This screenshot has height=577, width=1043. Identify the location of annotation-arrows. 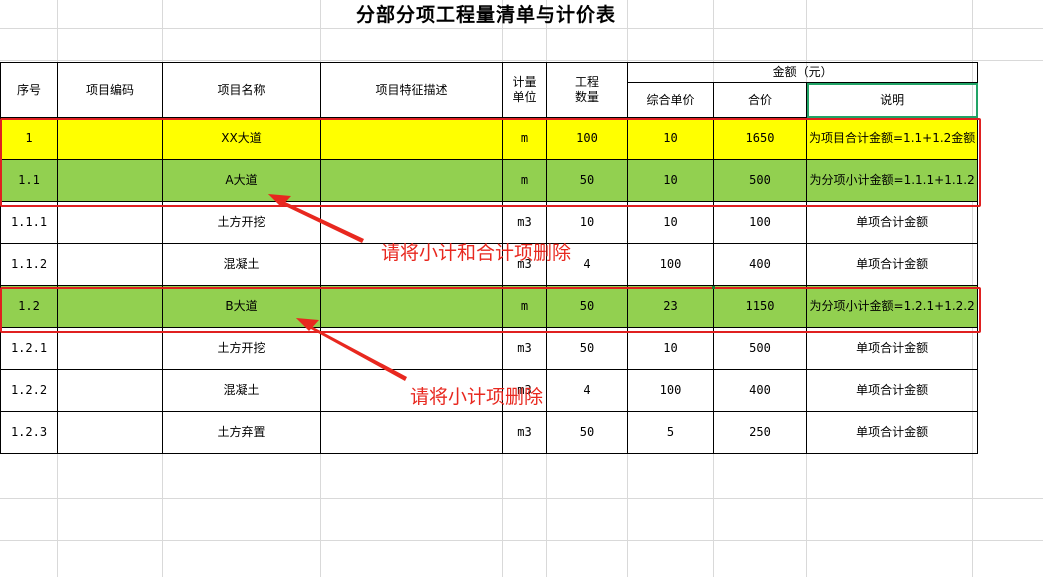
(337, 287).